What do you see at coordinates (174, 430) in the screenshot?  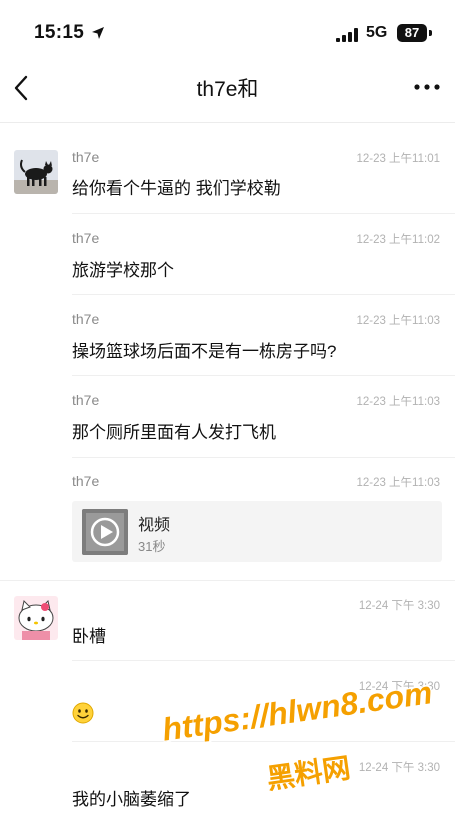 I see `message-text: 那个厕所里面有人发打飞机` at bounding box center [174, 430].